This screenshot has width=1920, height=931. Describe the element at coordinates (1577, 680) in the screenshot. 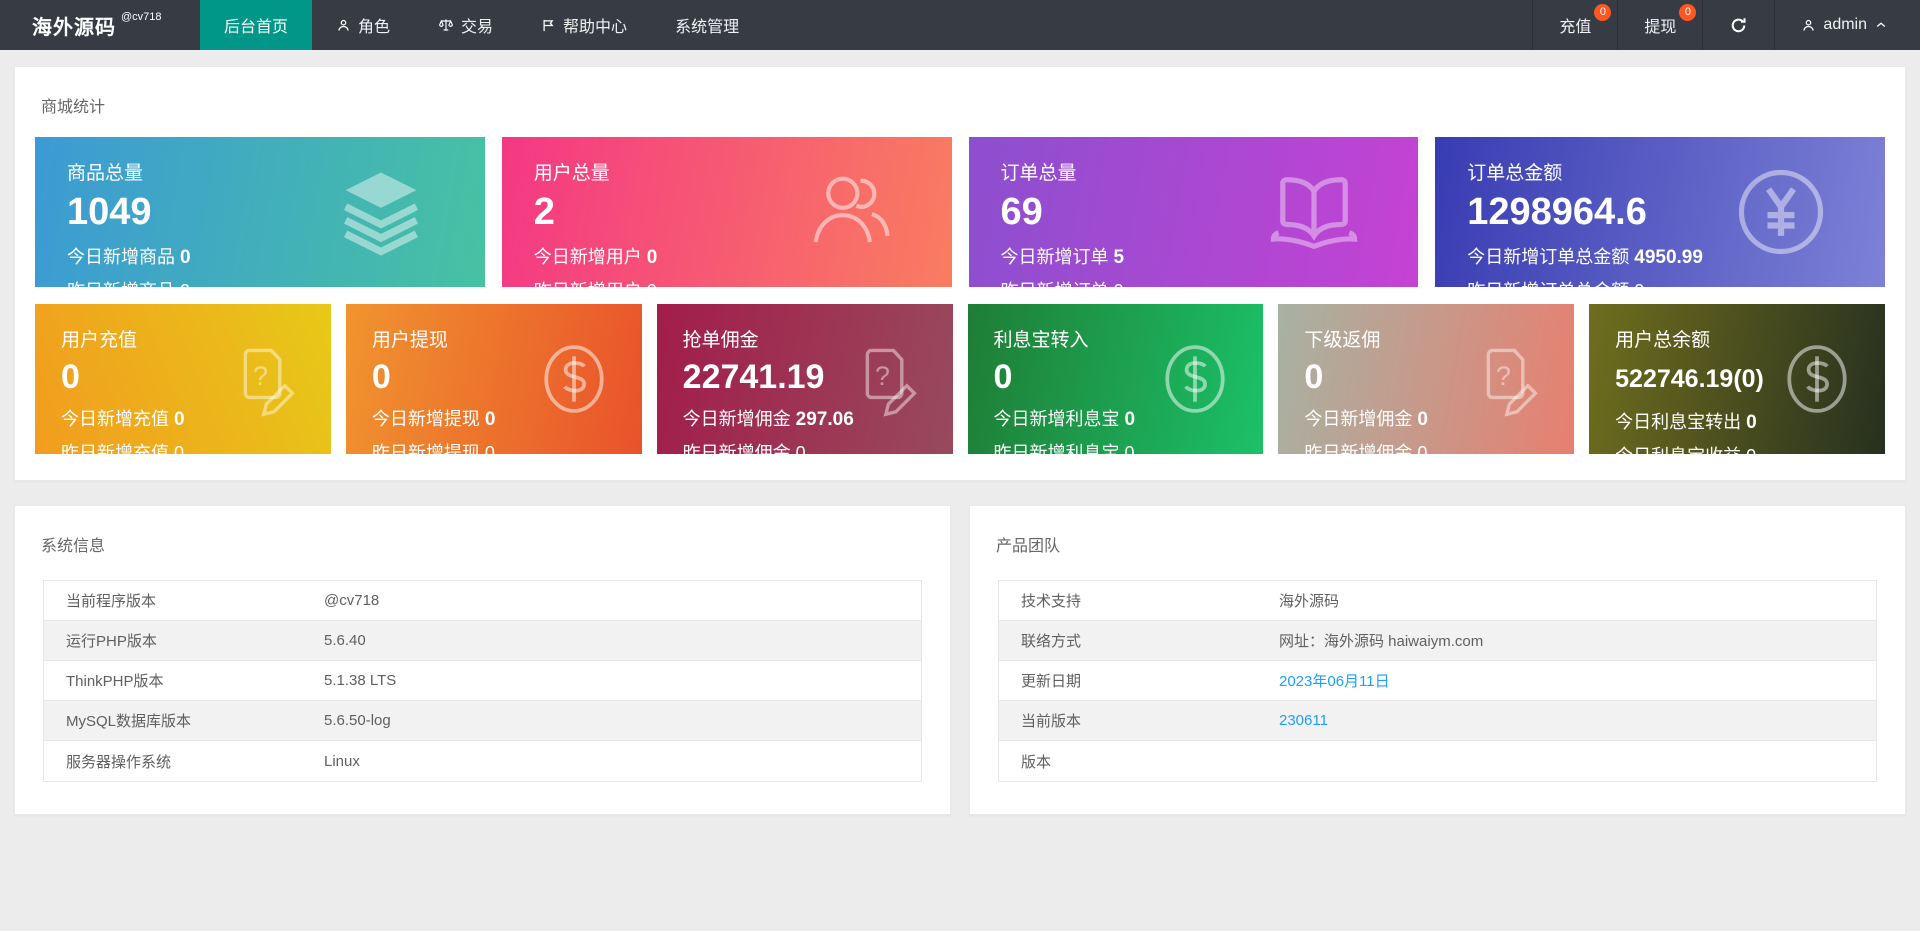

I see `update-date-link: 2023年06月11日` at that location.